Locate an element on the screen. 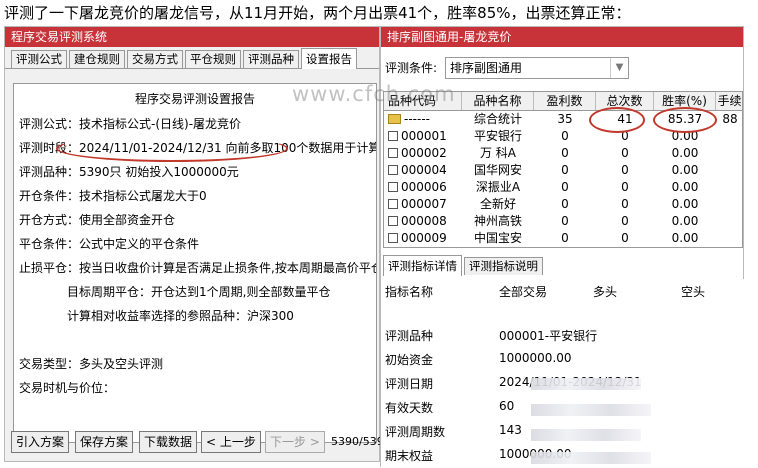 This screenshot has height=468, width=758. cell-name: 神州高铁 is located at coordinates (497, 221).